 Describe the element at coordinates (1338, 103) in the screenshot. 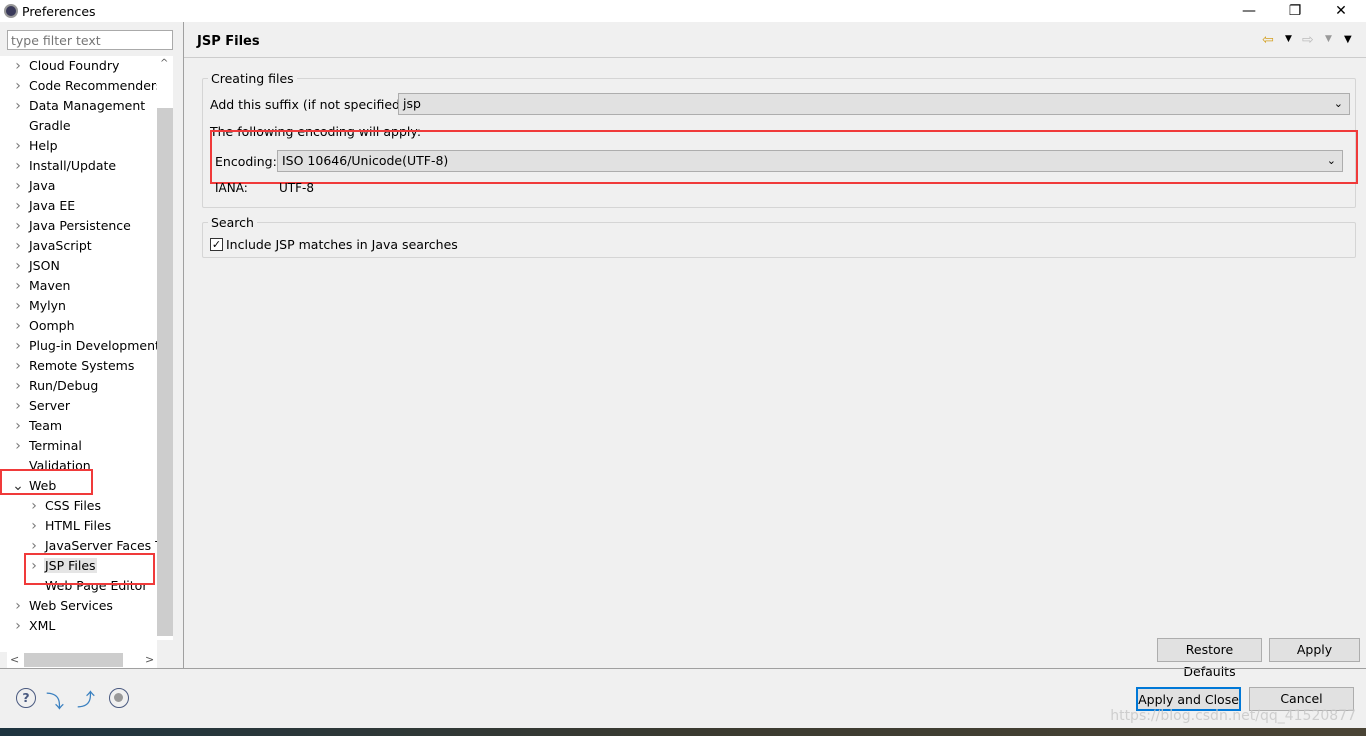

I see `chevron-down-icon: ⌄` at that location.